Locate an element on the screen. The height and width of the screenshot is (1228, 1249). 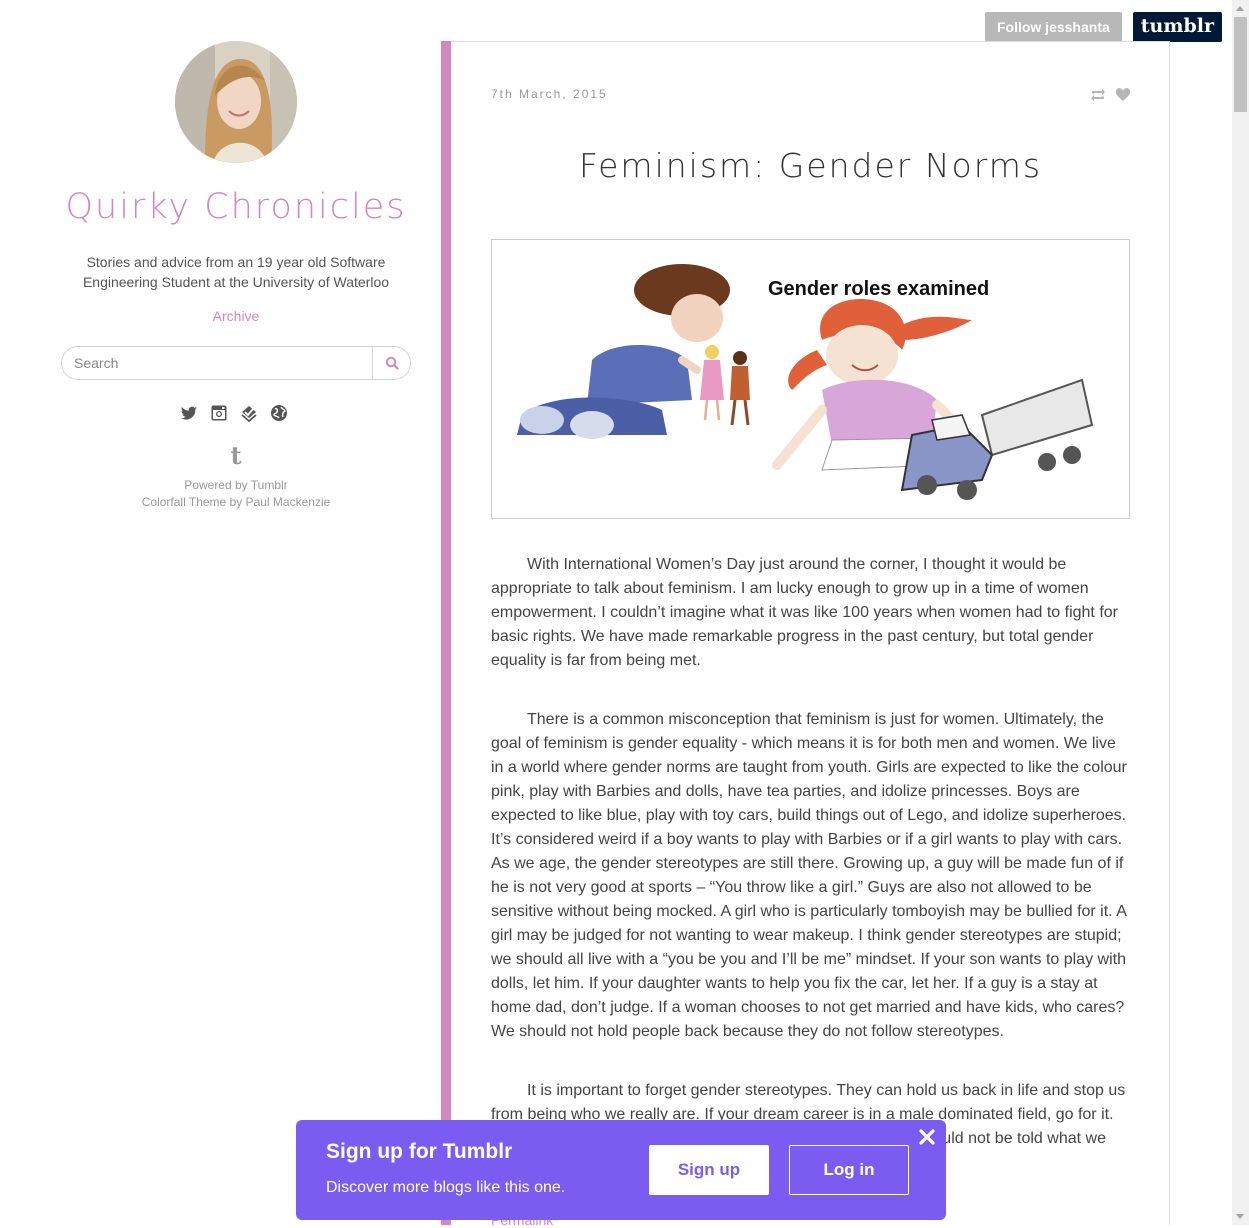
social-links is located at coordinates (234, 413).